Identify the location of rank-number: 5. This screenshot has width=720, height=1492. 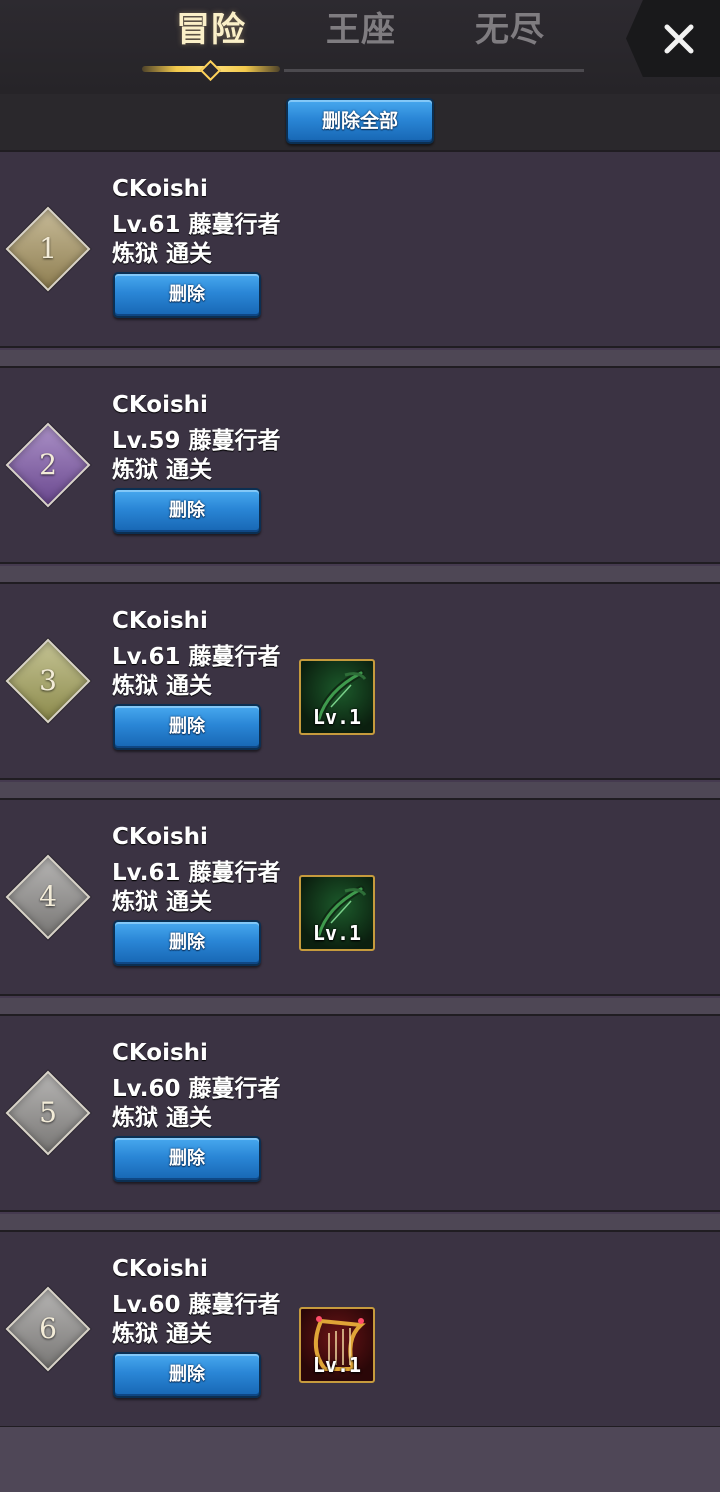
(48, 1112).